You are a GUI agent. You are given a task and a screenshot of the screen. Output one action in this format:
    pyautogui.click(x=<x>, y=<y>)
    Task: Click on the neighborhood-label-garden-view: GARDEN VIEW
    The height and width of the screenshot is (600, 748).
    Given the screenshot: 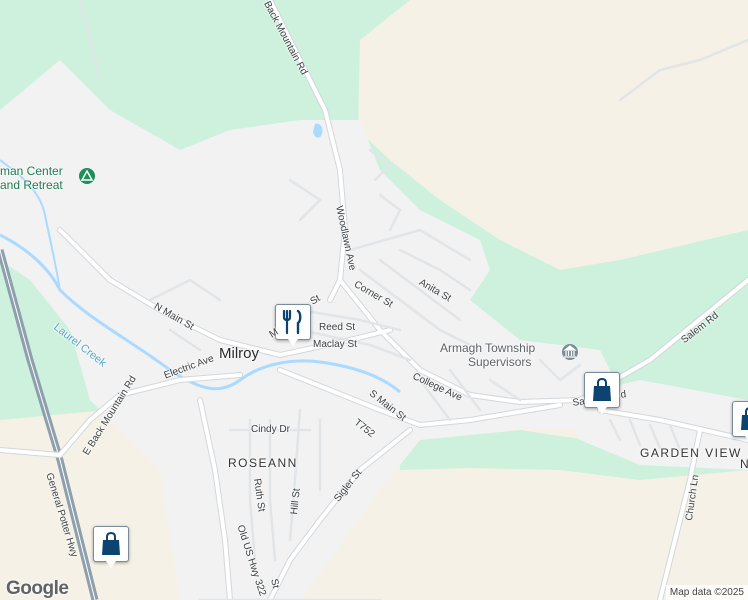 What is the action you would take?
    pyautogui.click(x=691, y=453)
    